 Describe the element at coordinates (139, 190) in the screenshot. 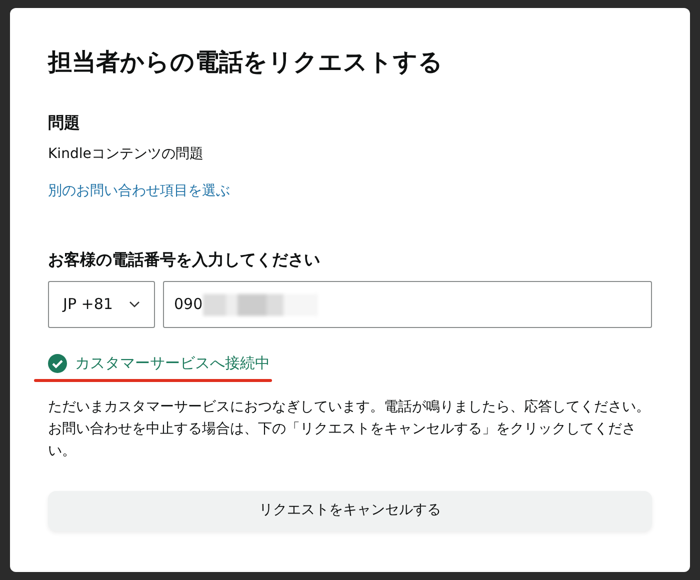

I see `change-issue-link: 別のお問い合わせ項目を選ぶ` at that location.